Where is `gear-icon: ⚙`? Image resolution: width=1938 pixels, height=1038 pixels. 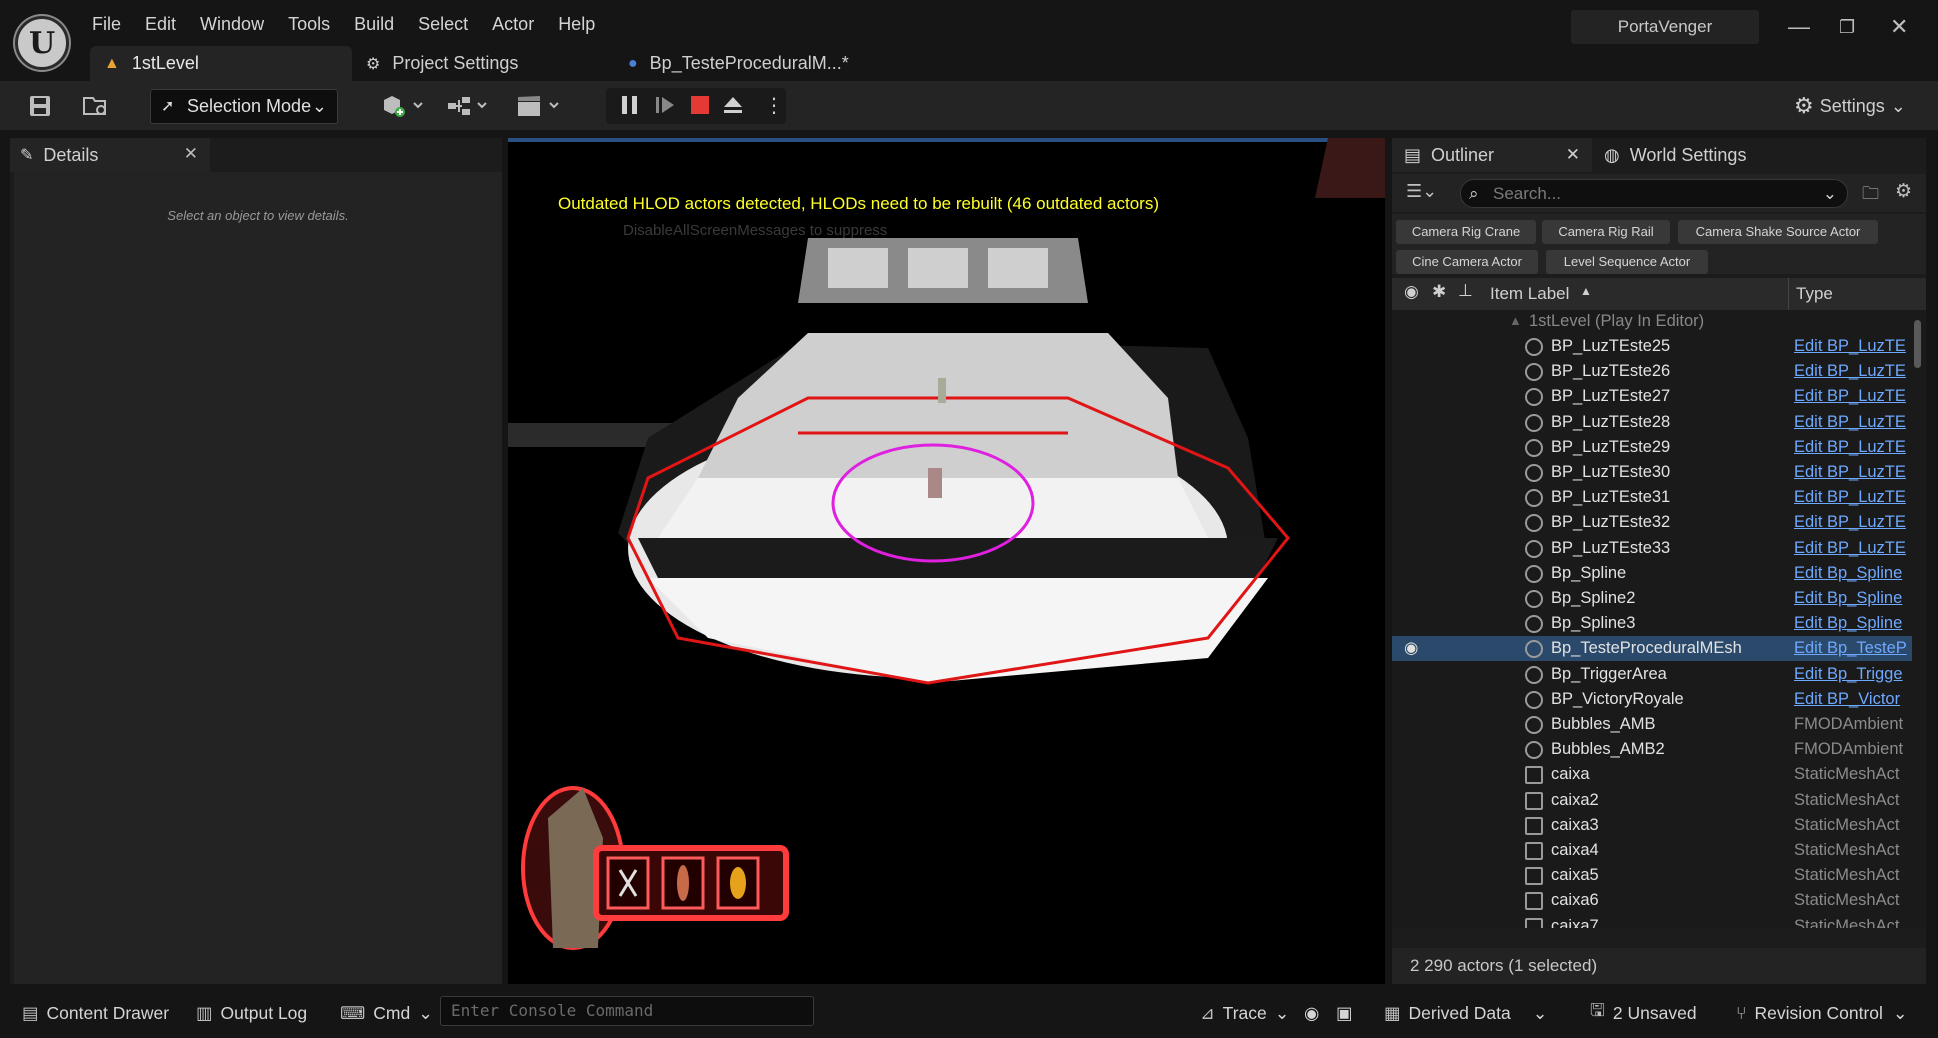 gear-icon: ⚙ is located at coordinates (1903, 191).